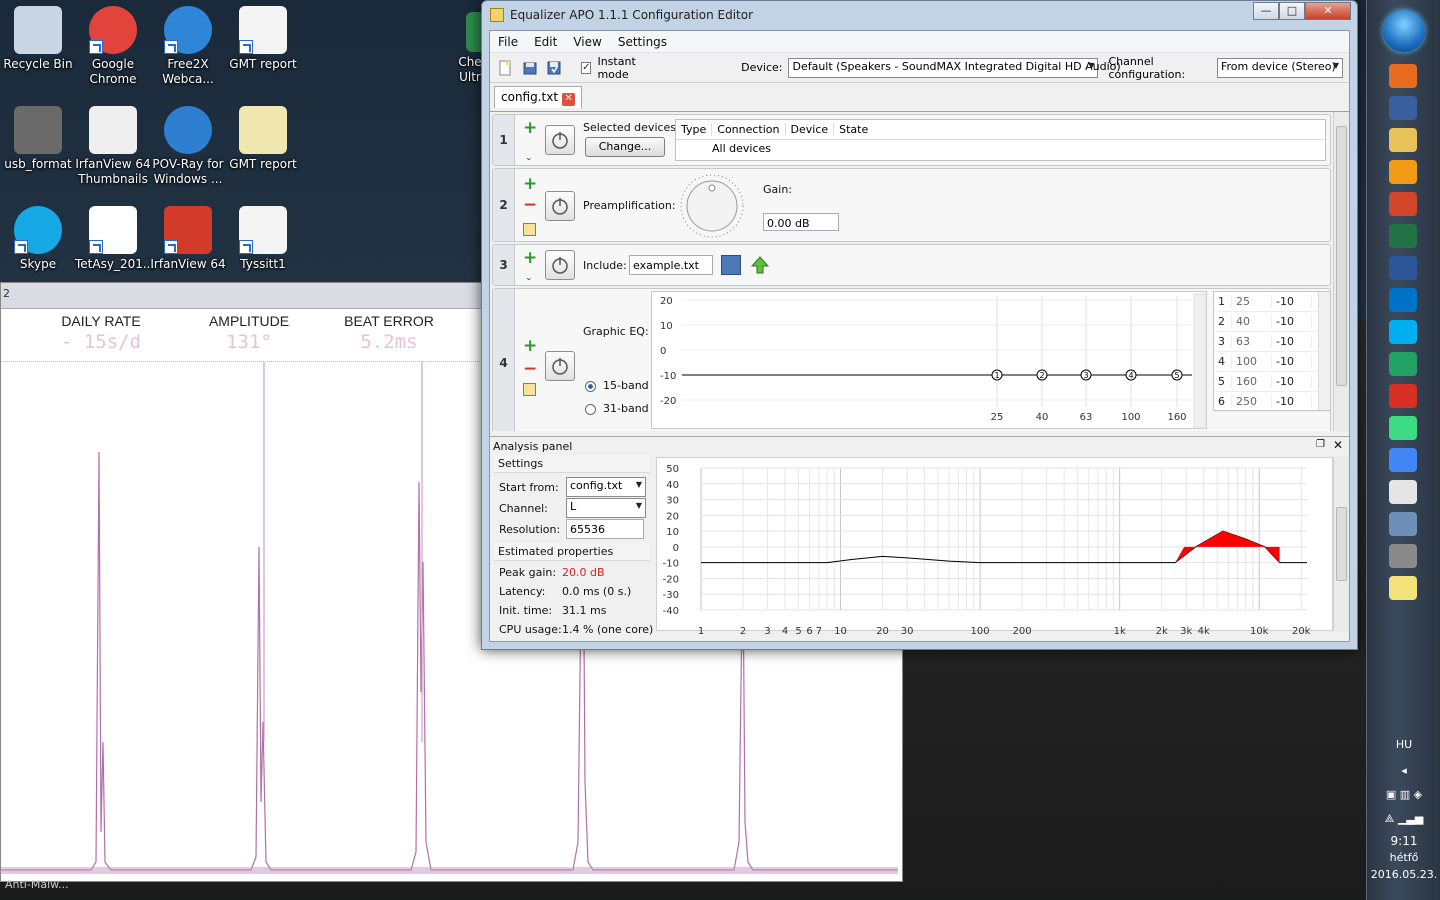 This screenshot has width=1440, height=900. What do you see at coordinates (505, 68) in the screenshot?
I see `new-file-button` at bounding box center [505, 68].